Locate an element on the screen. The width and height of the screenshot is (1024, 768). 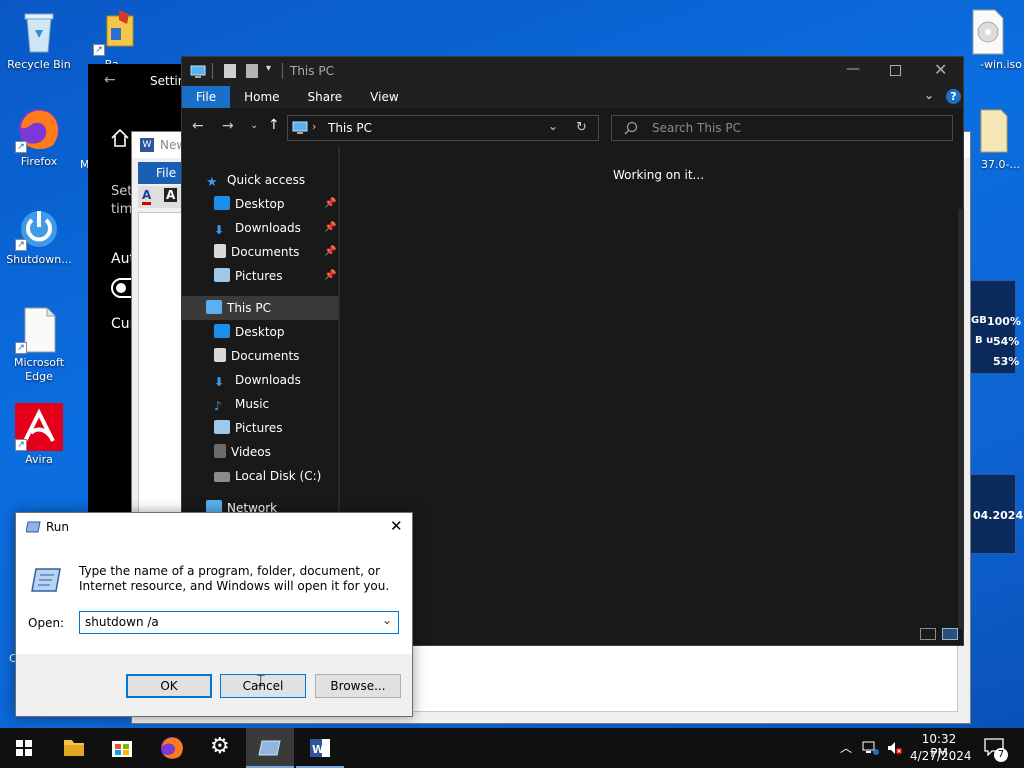
desktop-icon-recycle-bin: Recycle Bin is located at coordinates (39, 40).